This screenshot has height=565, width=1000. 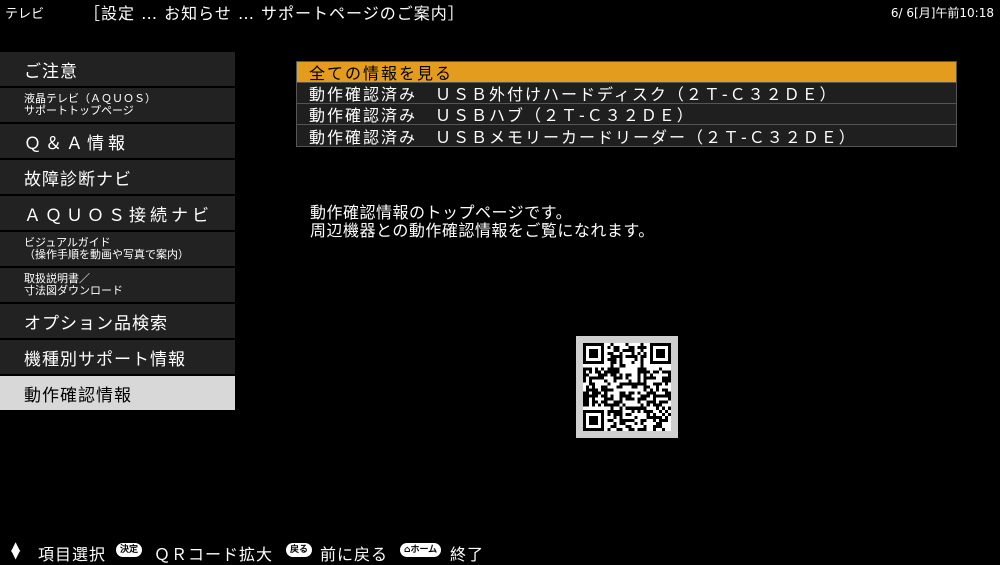 What do you see at coordinates (16, 550) in the screenshot?
I see `up-down-icon: ▲ ▼` at bounding box center [16, 550].